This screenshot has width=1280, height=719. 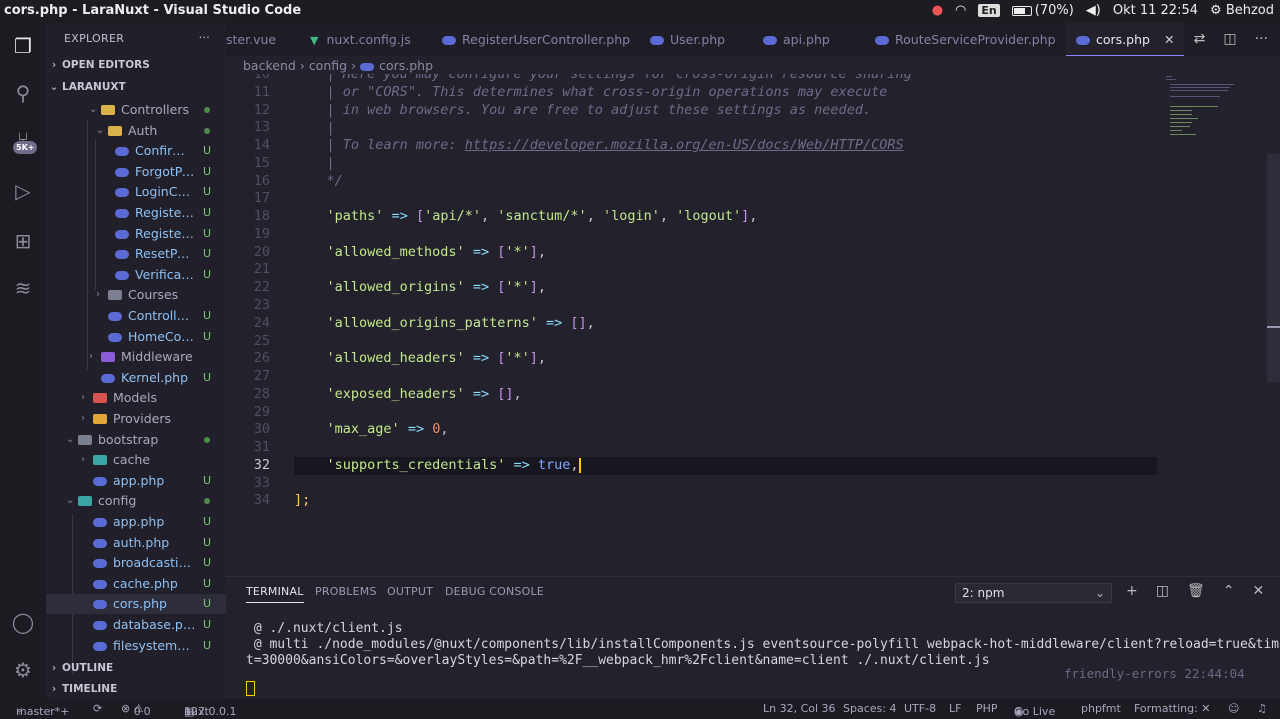 What do you see at coordinates (1200, 43) in the screenshot?
I see `compare-icon: ⇄` at bounding box center [1200, 43].